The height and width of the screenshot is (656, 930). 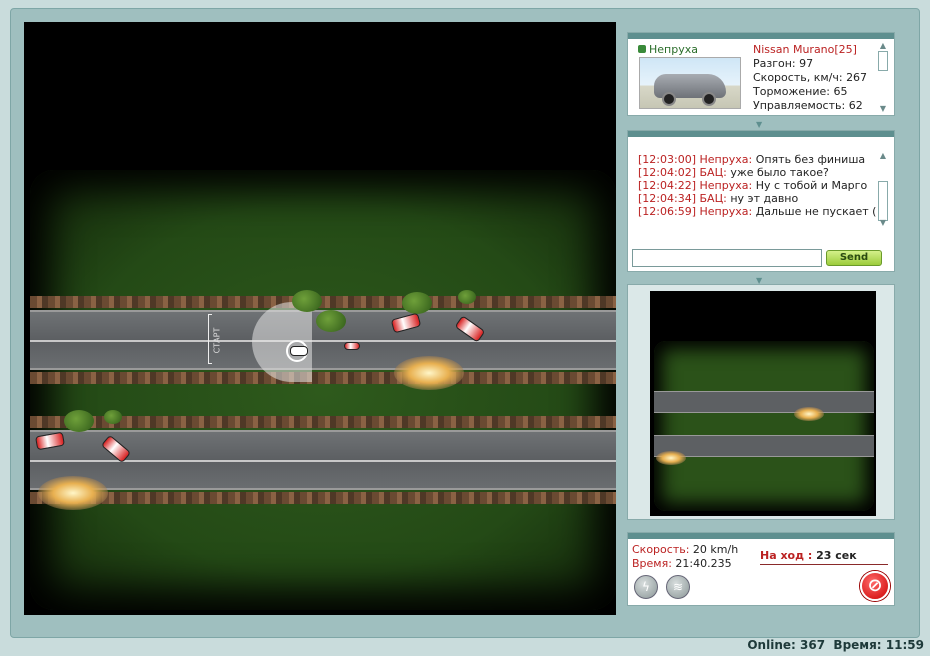 I want to click on lightning-icon: ϟ, so click(x=646, y=587).